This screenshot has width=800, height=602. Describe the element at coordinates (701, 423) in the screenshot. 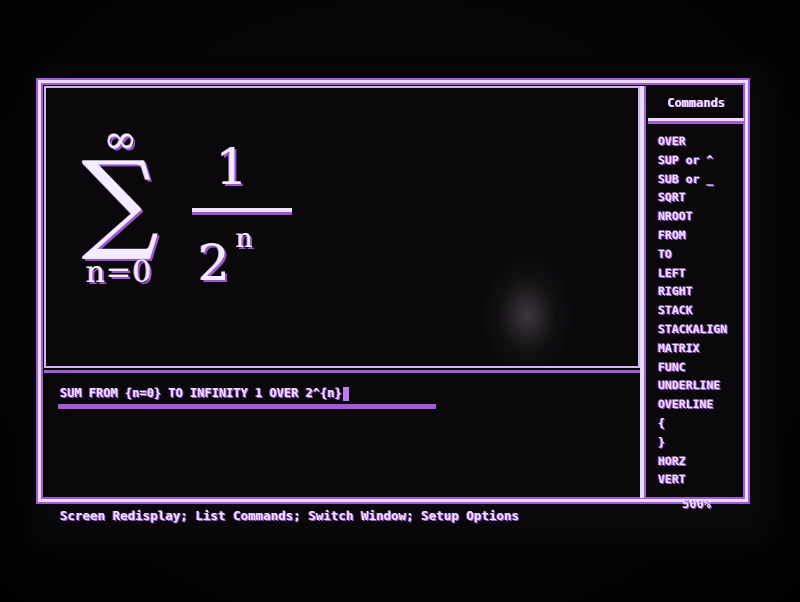

I see `command-open-brace: {` at that location.